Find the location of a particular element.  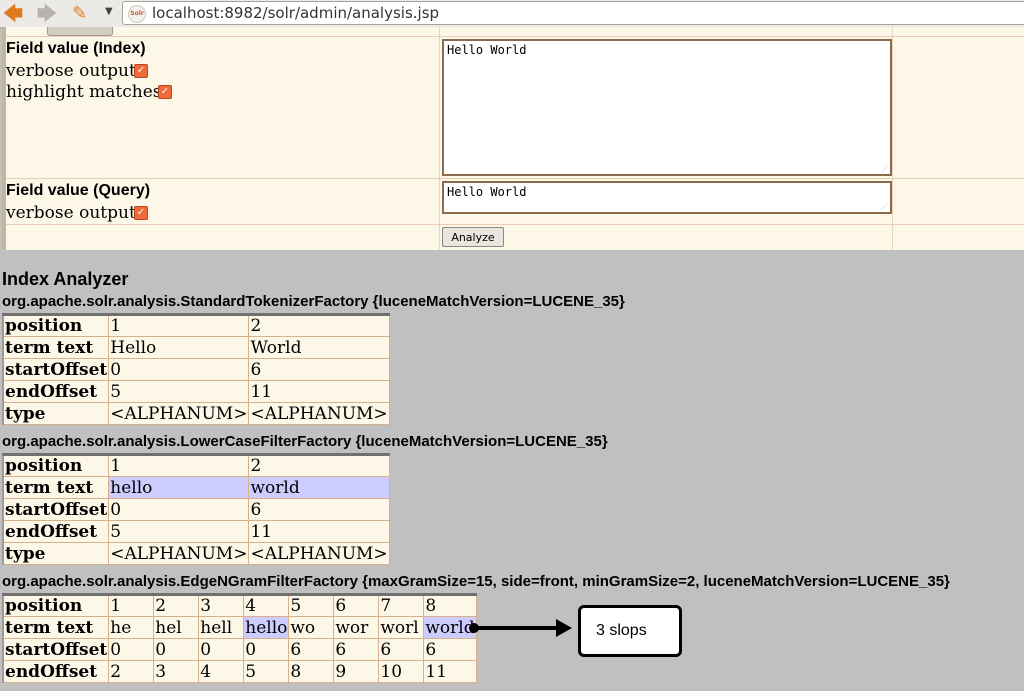

token-cell: wor is located at coordinates (356, 627).